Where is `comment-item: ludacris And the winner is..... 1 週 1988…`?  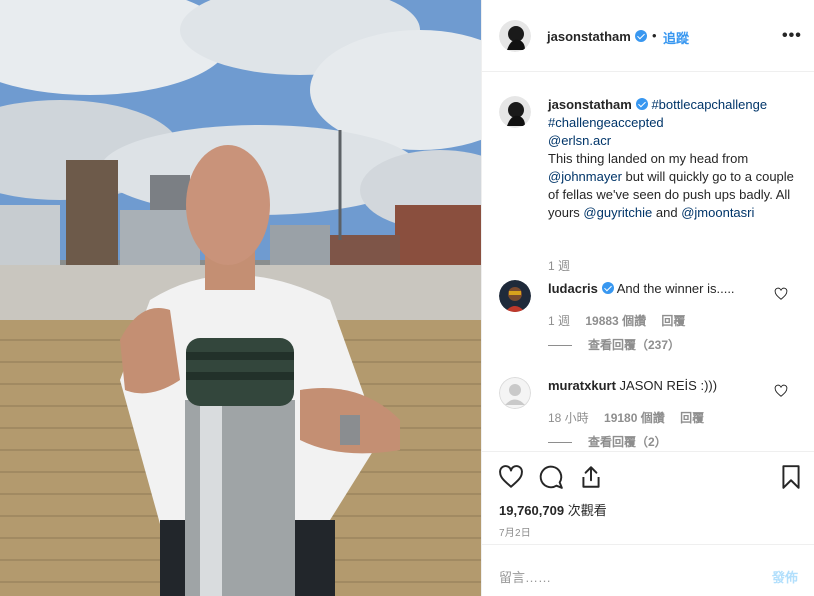
comment-item: ludacris And the winner is..... 1 週 1988… is located at coordinates (649, 320).